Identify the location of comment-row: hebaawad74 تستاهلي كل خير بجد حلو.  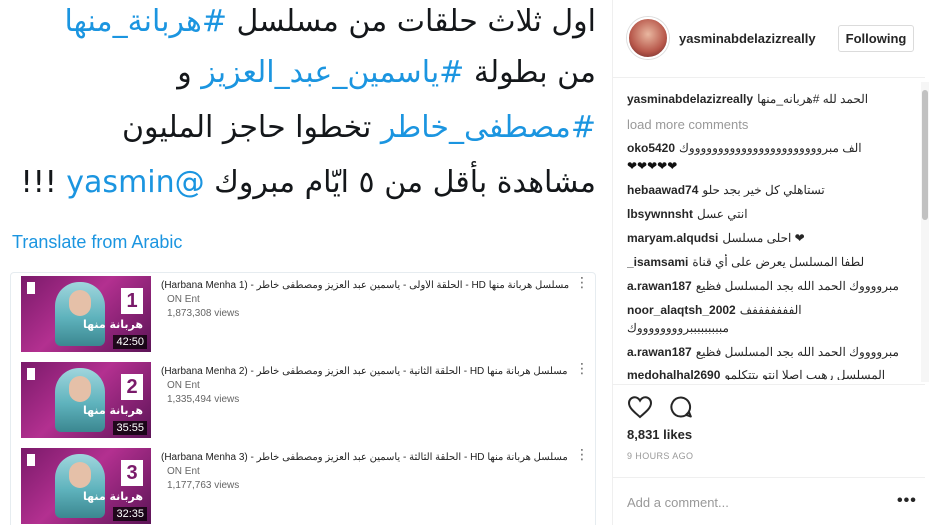
(772, 190).